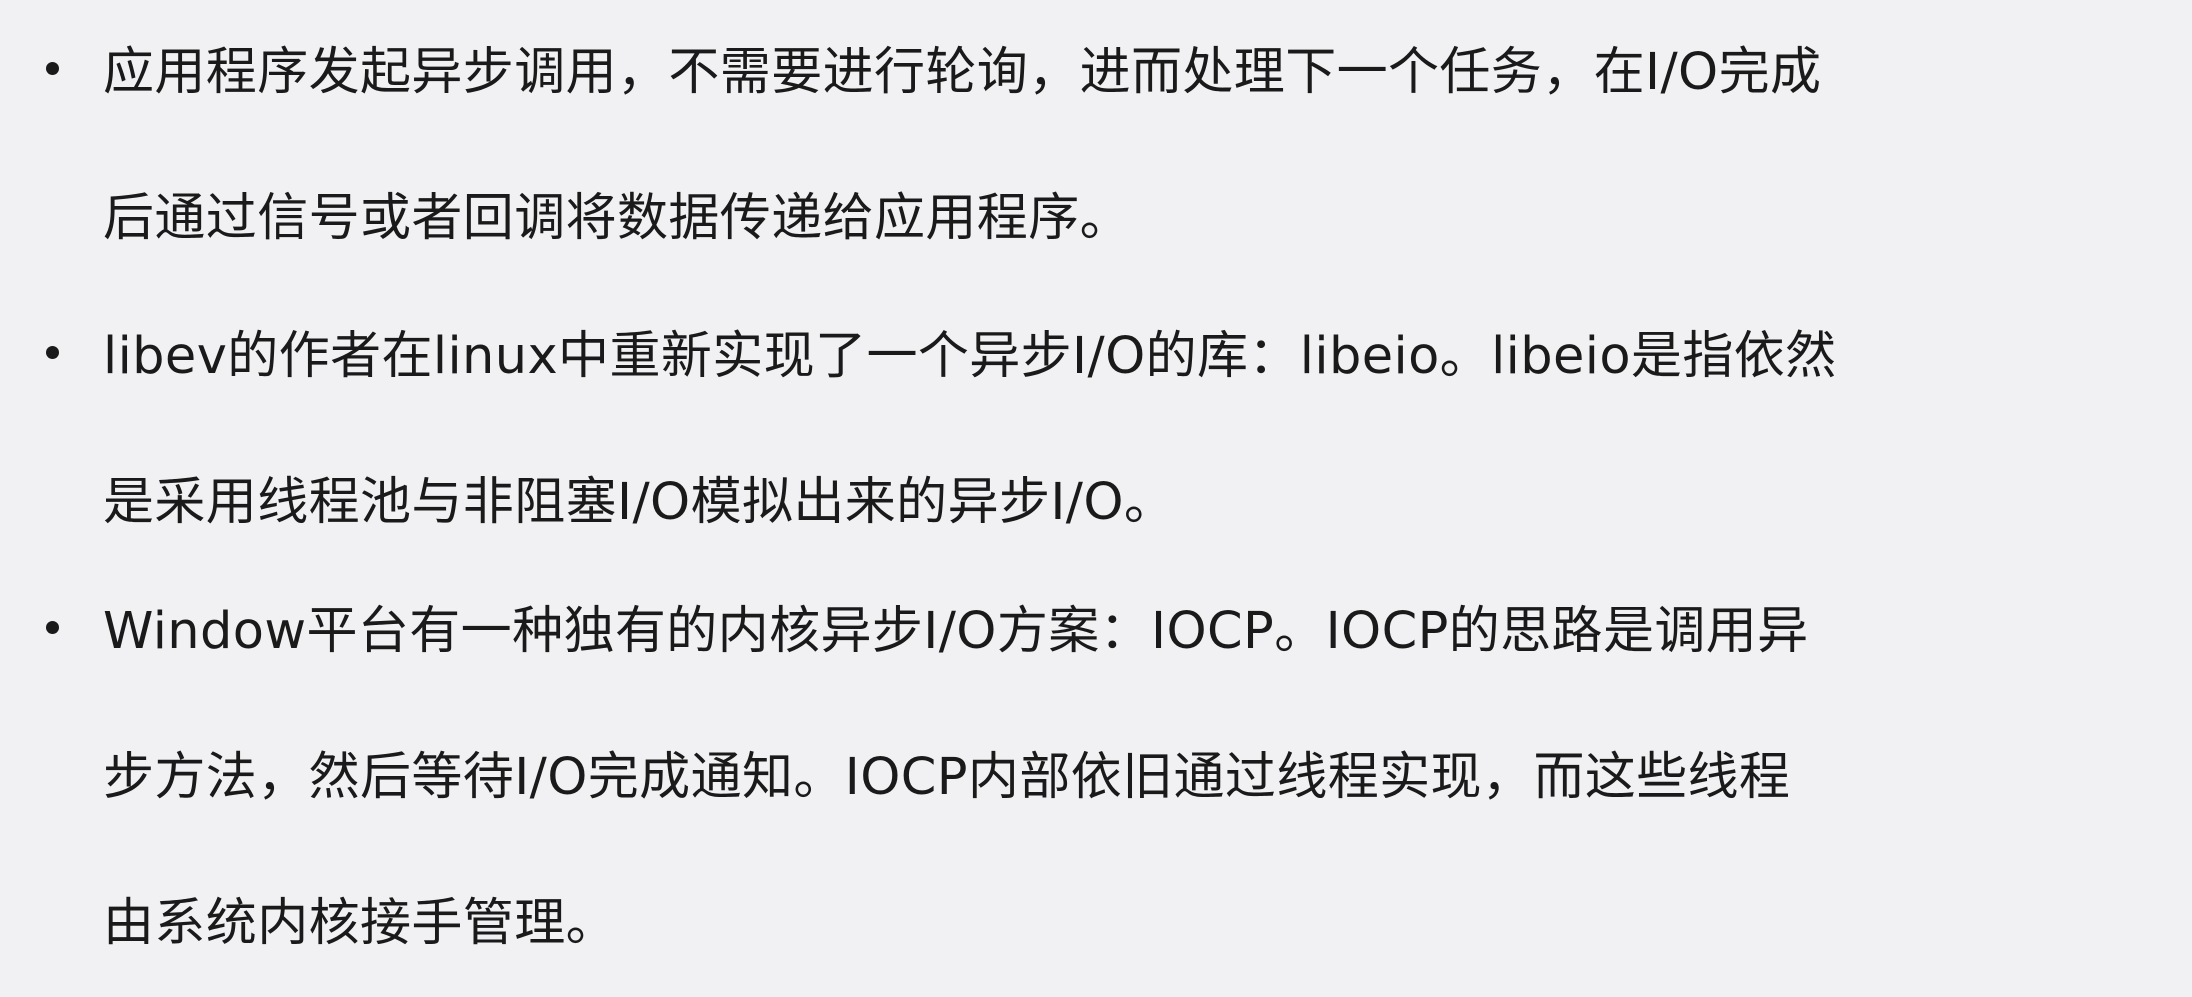 Image resolution: width=2192 pixels, height=997 pixels. Describe the element at coordinates (617, 218) in the screenshot. I see `text-line: 后通过信号或者回调将数据传递给应用程序。` at that location.